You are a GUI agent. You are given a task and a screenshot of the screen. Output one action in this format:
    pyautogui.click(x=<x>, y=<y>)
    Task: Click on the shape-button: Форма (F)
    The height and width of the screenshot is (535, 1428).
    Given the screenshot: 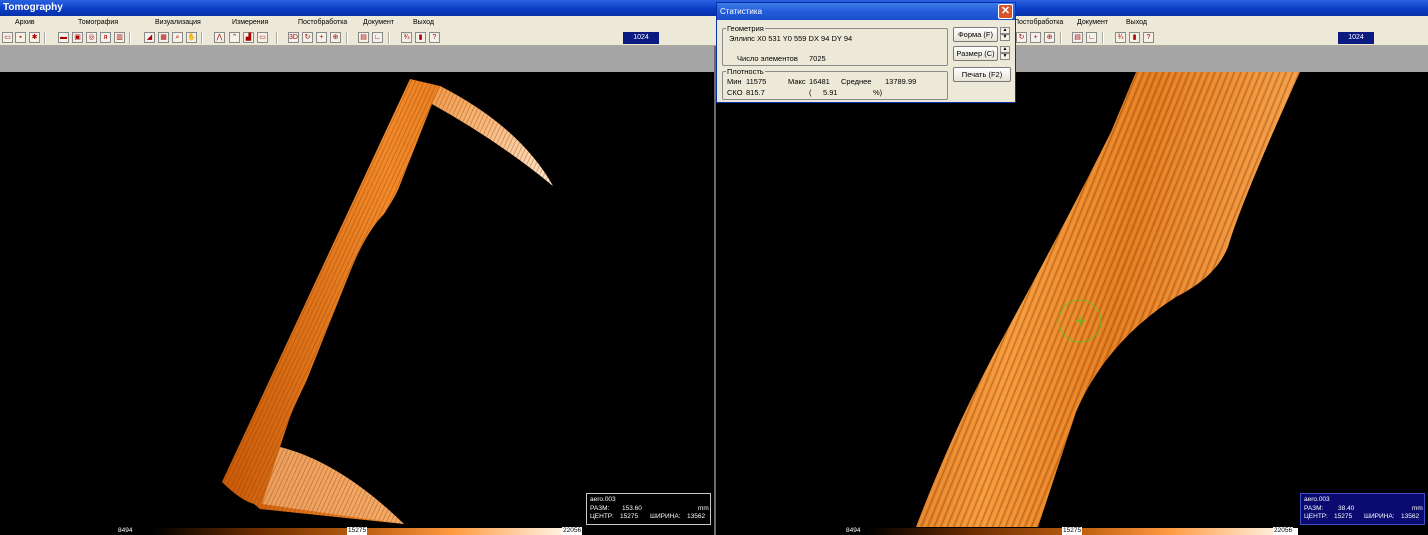 What is the action you would take?
    pyautogui.click(x=975, y=34)
    